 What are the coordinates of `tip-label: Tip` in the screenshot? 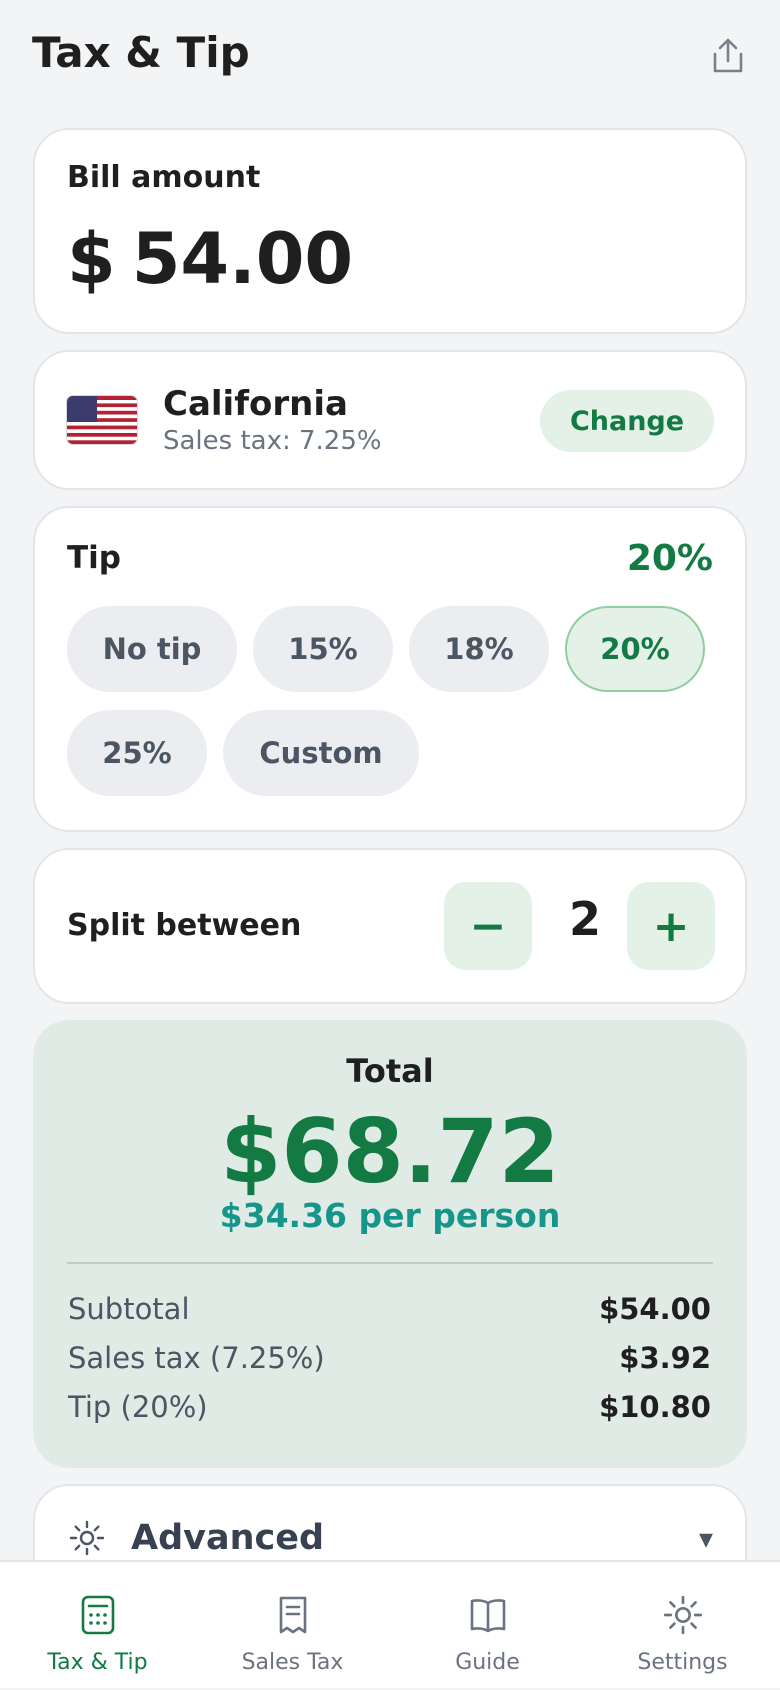 It's located at (94, 558).